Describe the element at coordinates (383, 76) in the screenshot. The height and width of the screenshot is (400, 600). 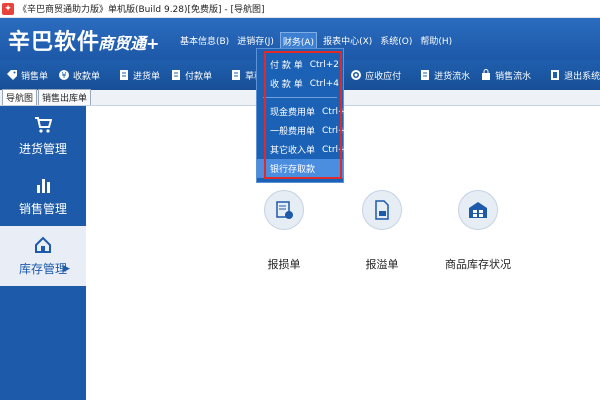
I see `toolbar-label: 应收应付` at that location.